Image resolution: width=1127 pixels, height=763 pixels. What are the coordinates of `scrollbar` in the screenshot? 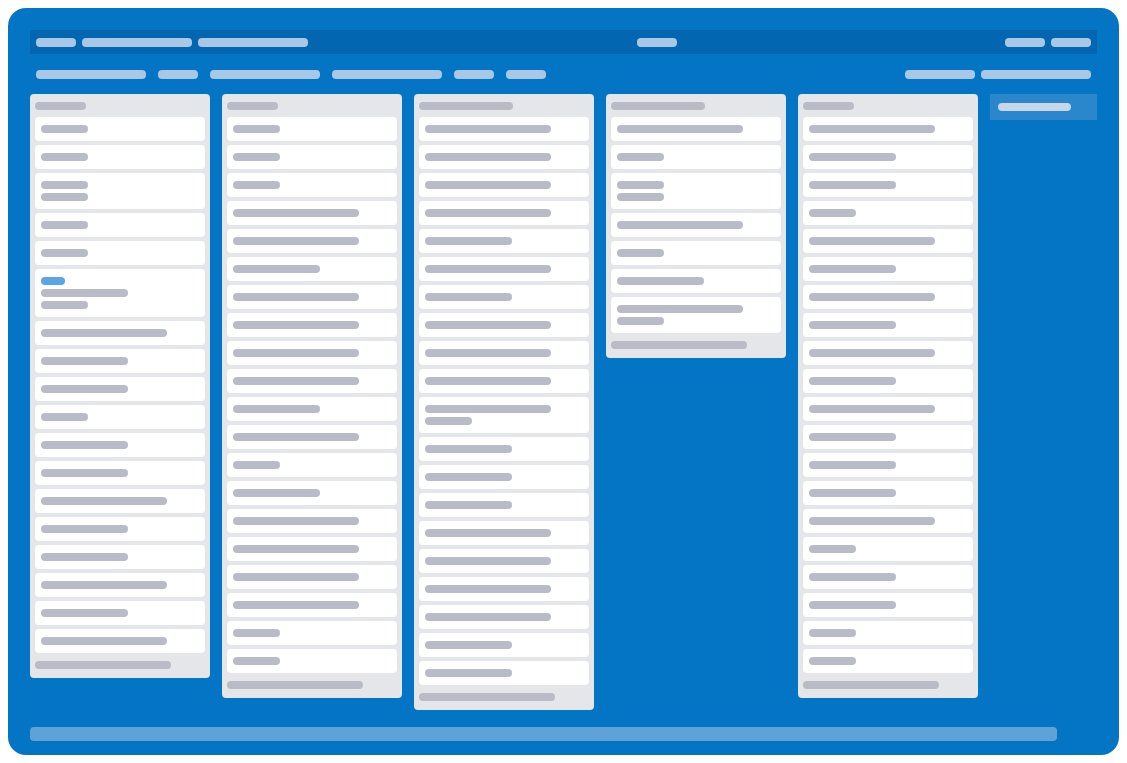 It's located at (543, 734).